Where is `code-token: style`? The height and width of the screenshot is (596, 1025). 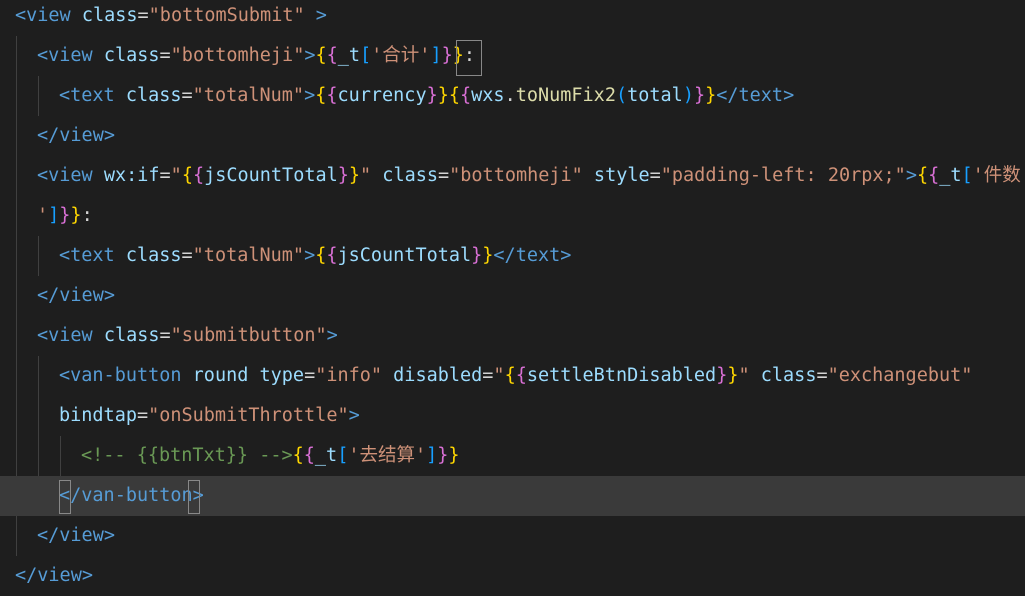 code-token: style is located at coordinates (616, 175).